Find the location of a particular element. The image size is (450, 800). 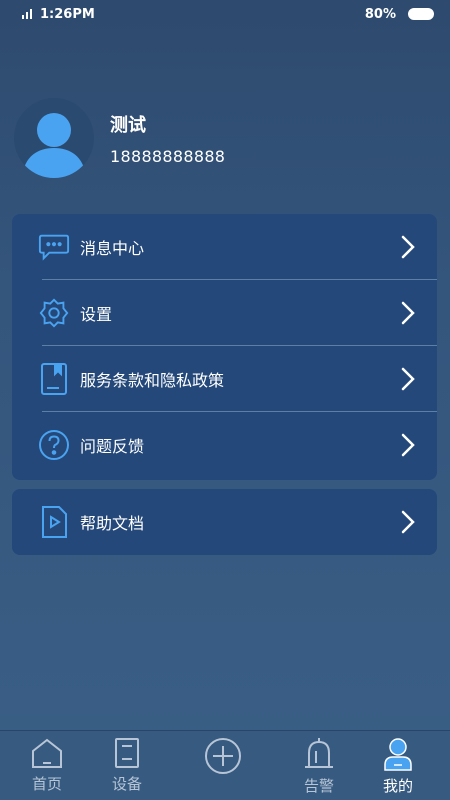

status-bar: 1:26PM 80% is located at coordinates (225, 14).